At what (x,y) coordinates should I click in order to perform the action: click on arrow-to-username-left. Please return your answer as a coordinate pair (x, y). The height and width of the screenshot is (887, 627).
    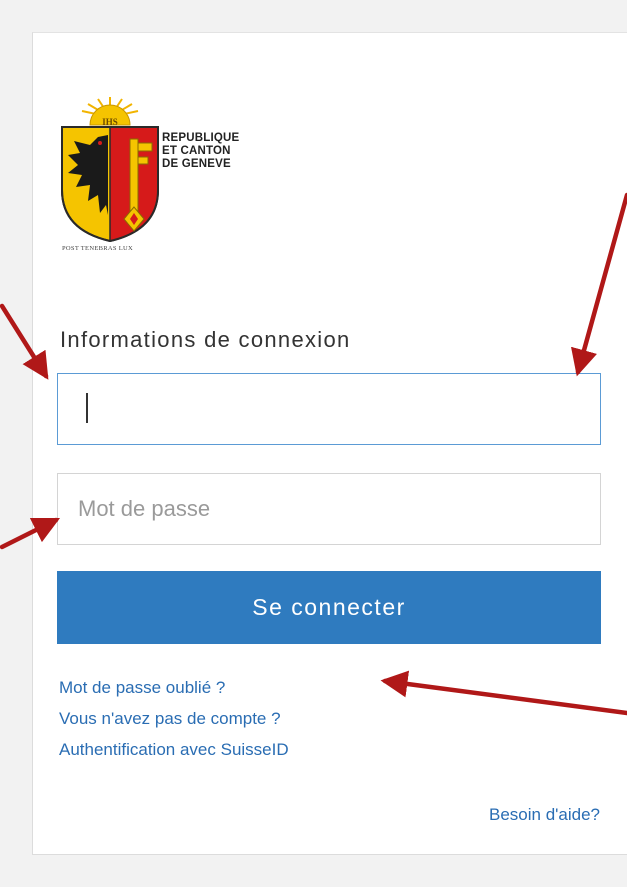
    Looking at the image, I should click on (24, 341).